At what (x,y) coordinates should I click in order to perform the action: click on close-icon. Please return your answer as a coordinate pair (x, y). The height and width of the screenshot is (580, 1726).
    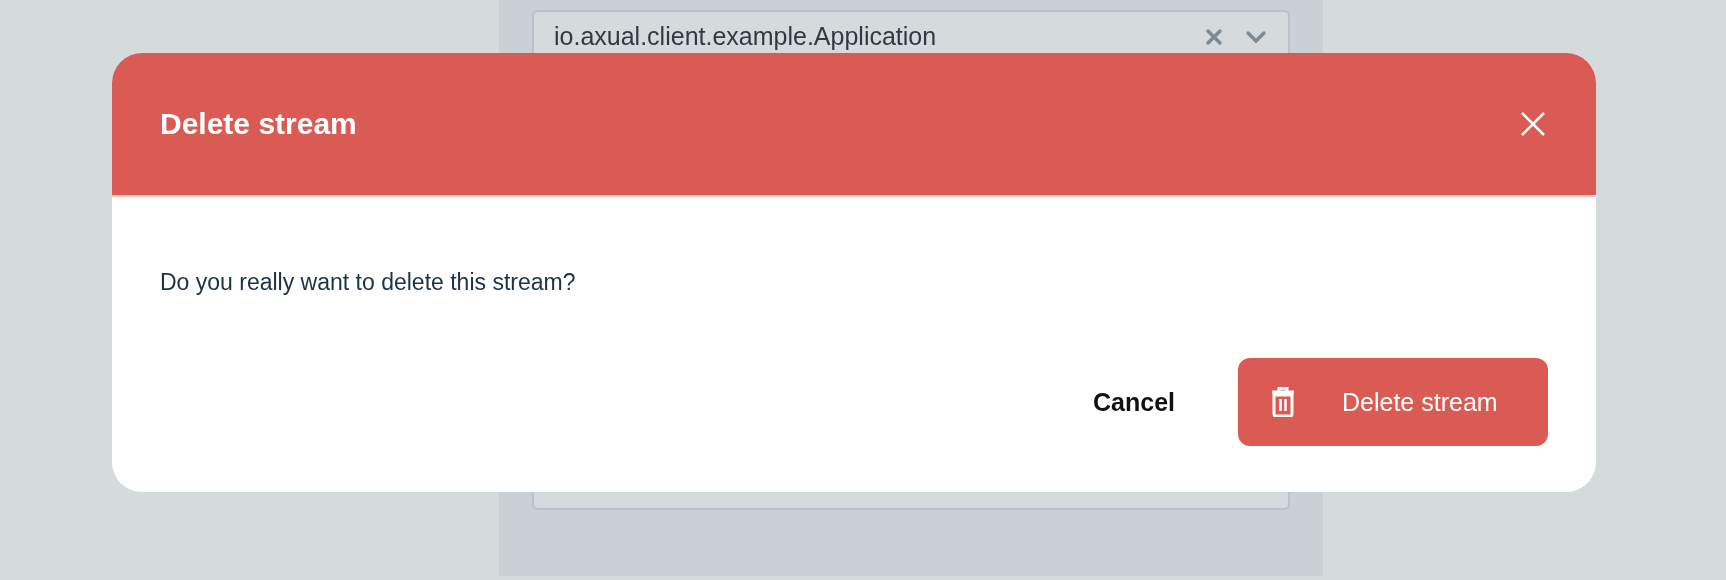
    Looking at the image, I should click on (1533, 124).